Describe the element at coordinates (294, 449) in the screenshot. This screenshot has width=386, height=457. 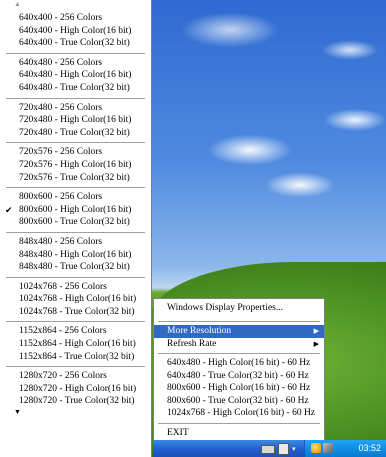
I see `chevron-down-icon: ▾` at that location.